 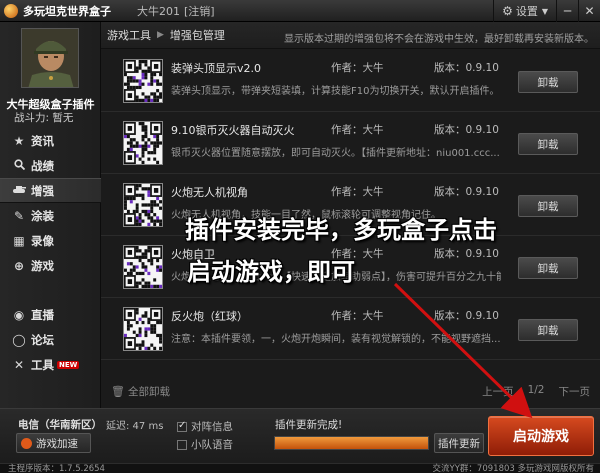 I want to click on sidebar-item-forum: ◯ 论坛, so click(x=50, y=339).